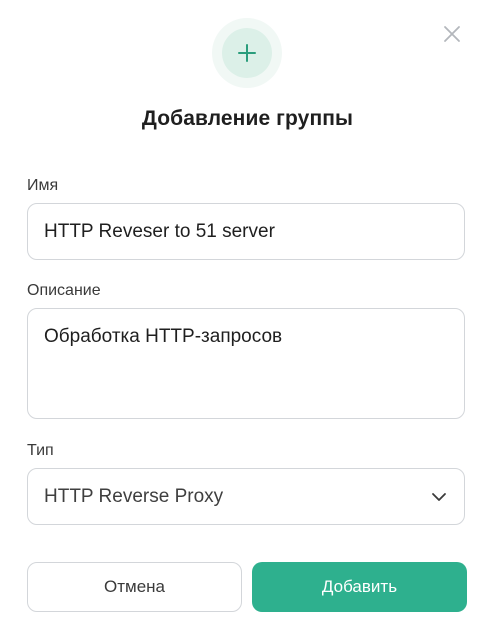 This screenshot has height=641, width=495. Describe the element at coordinates (163, 336) in the screenshot. I see `description-field-value: Обработка HTTP-запросов` at that location.